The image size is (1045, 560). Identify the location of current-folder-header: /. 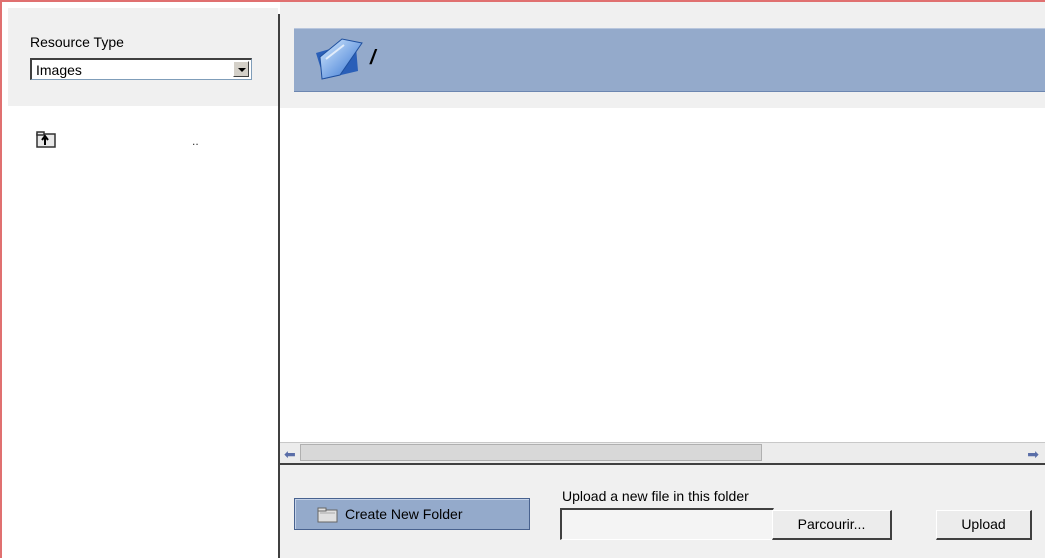
(669, 60).